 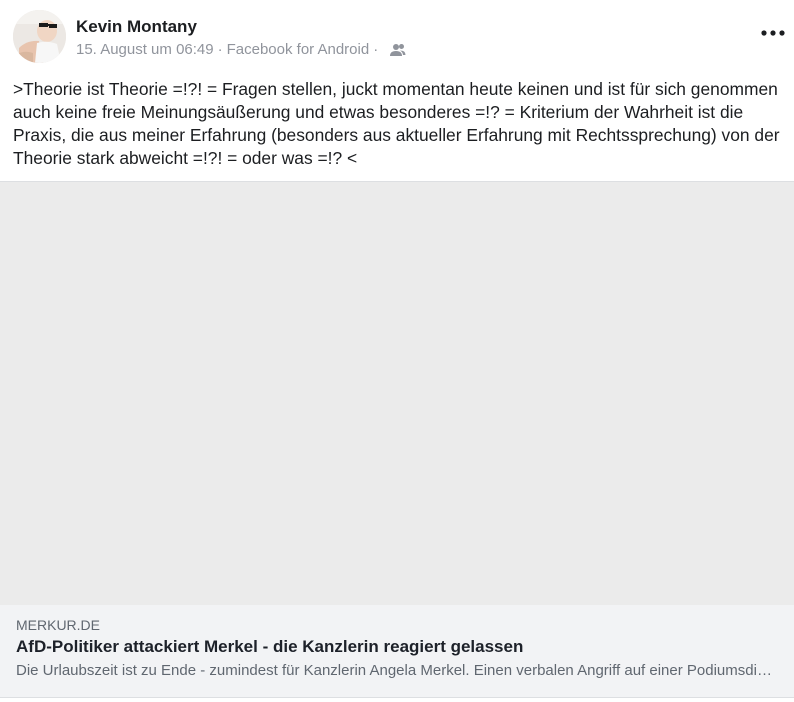 I want to click on post-source: Facebook for Android, so click(x=298, y=49).